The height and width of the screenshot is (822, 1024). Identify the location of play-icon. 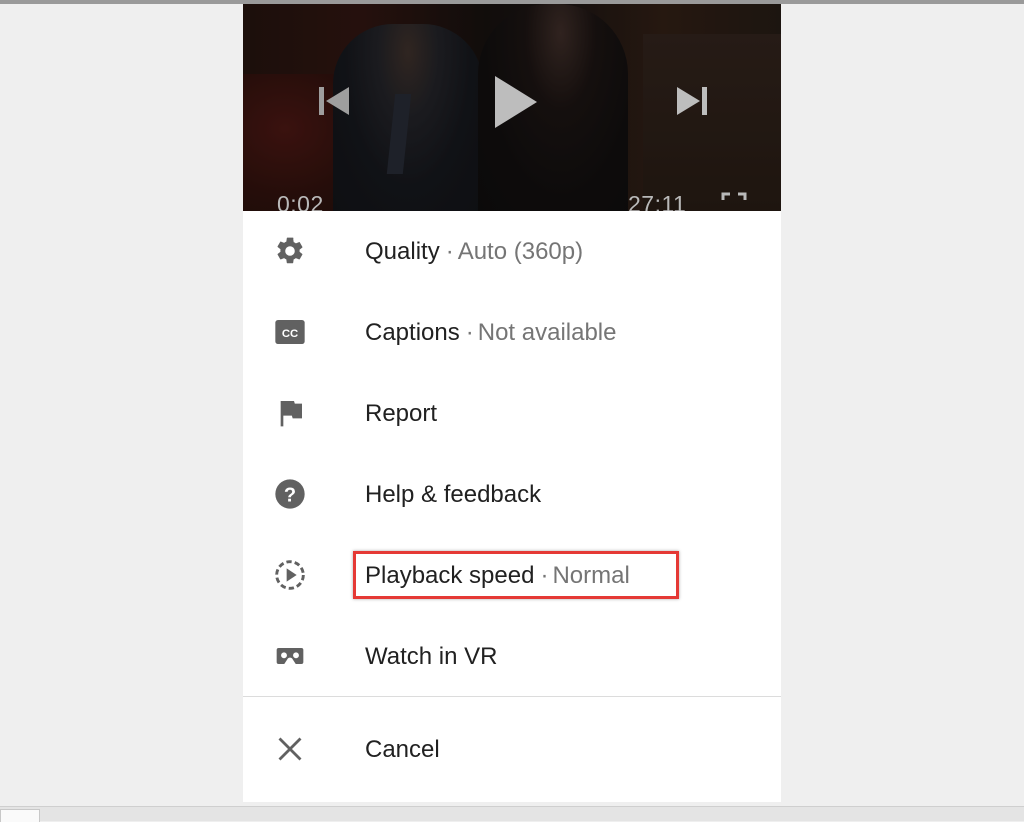
(516, 102).